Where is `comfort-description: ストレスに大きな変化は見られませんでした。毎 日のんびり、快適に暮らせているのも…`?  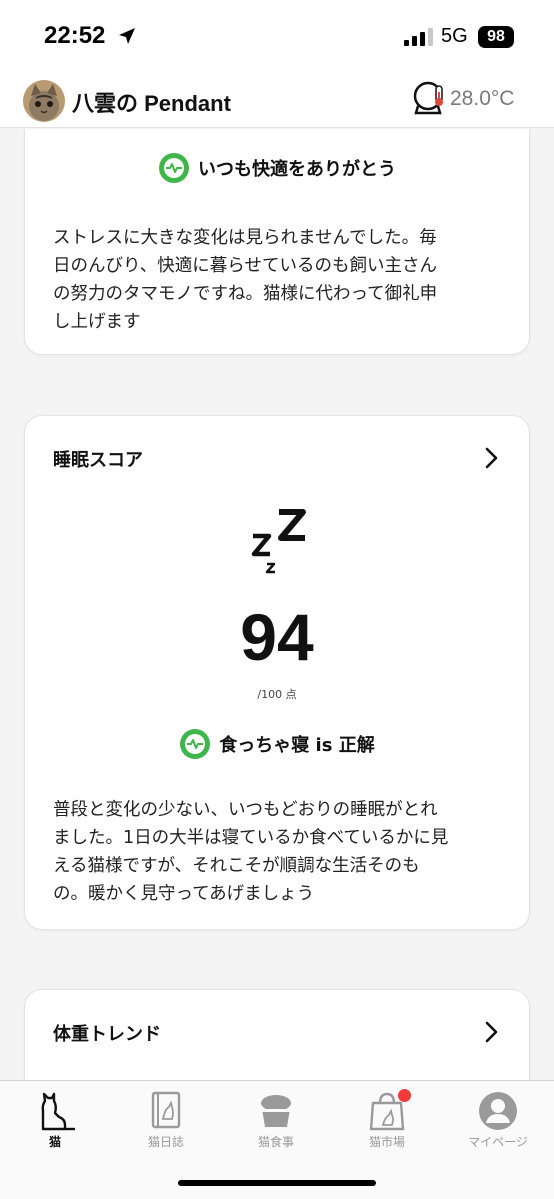
comfort-description: ストレスに大きな変化は見られませんでした。毎 日のんびり、快適に暮らせているのも… is located at coordinates (245, 280).